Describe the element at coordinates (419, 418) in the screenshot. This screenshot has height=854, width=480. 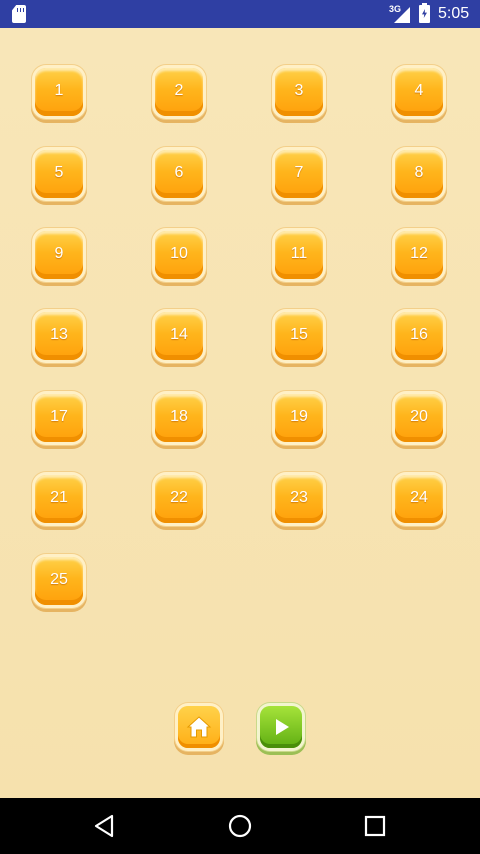
I see `level-button-20: 20` at that location.